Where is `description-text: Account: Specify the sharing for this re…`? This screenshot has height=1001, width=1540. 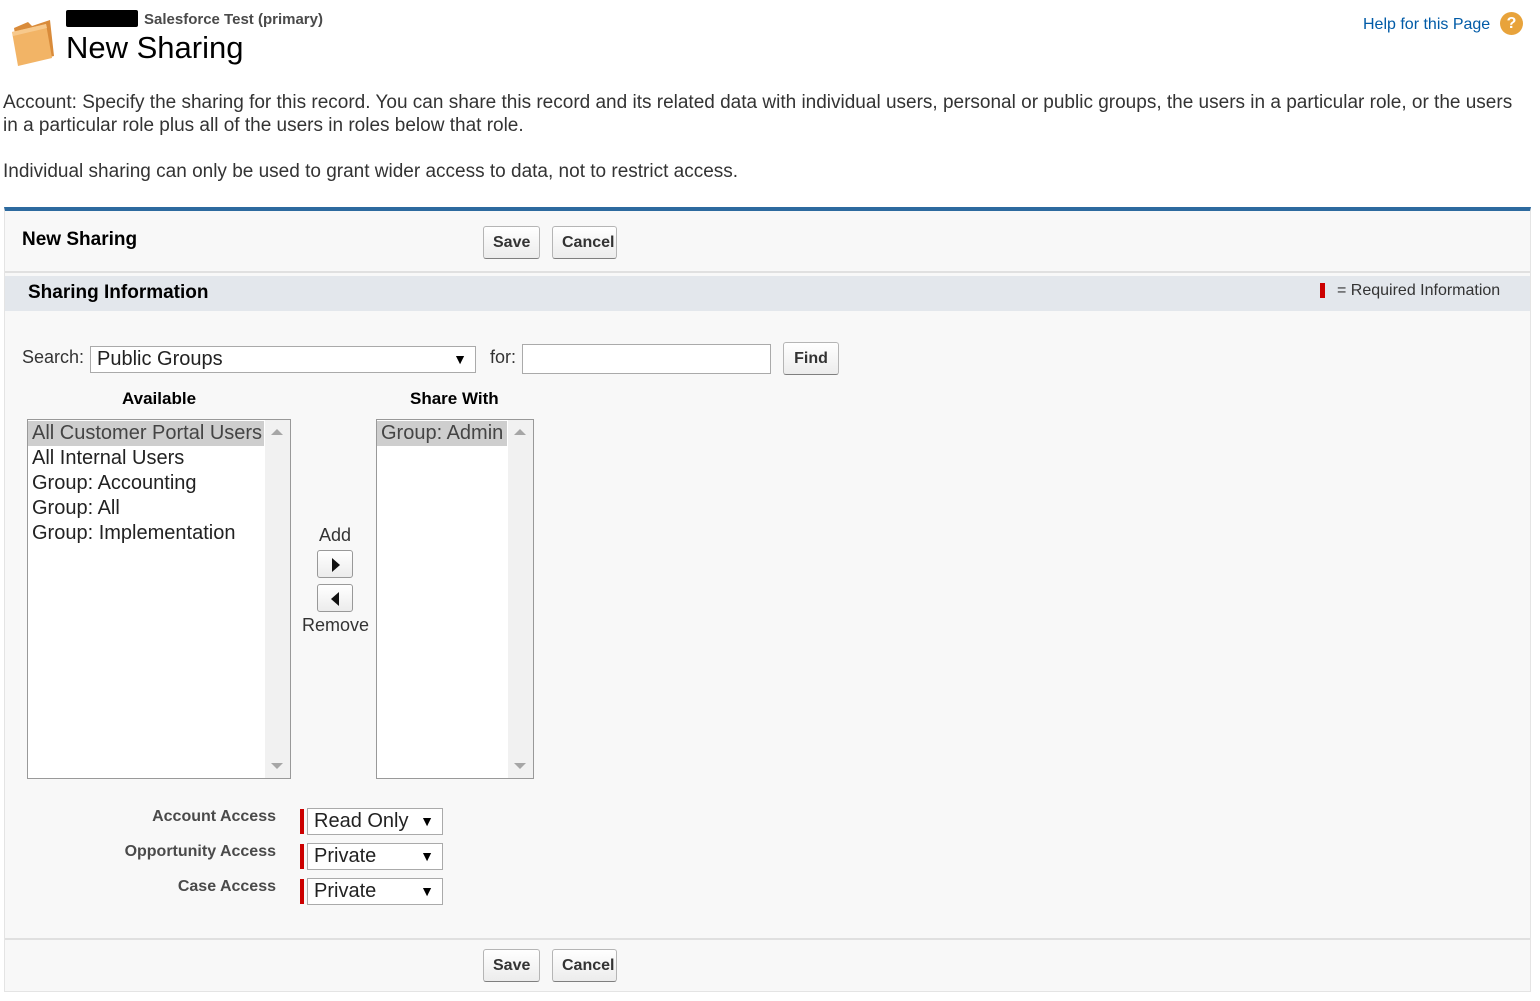
description-text: Account: Specify the sharing for this re… is located at coordinates (758, 114).